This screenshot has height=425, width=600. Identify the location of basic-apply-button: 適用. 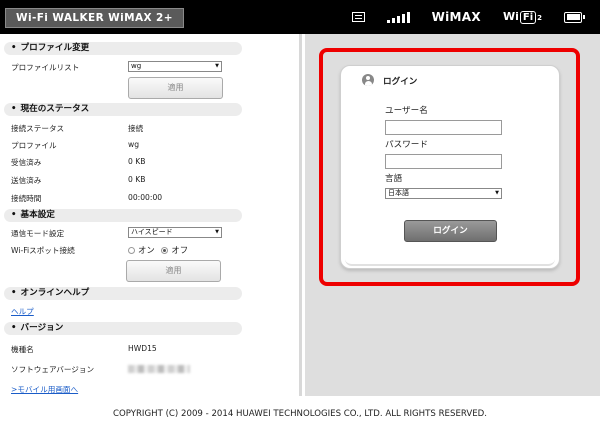
(173, 271).